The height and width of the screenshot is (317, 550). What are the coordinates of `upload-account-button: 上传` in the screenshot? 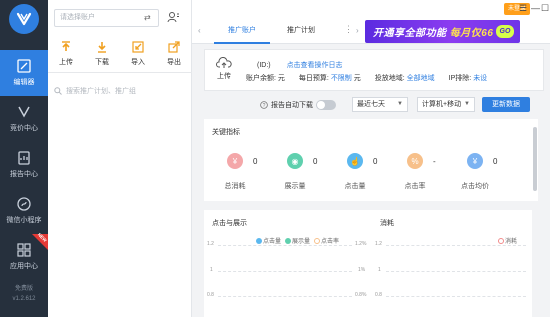 It's located at (224, 69).